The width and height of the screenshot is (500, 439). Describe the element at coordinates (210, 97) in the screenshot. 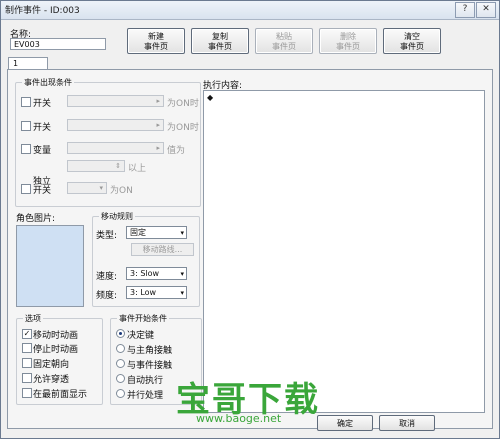

I see `exec-marker: ◆` at that location.